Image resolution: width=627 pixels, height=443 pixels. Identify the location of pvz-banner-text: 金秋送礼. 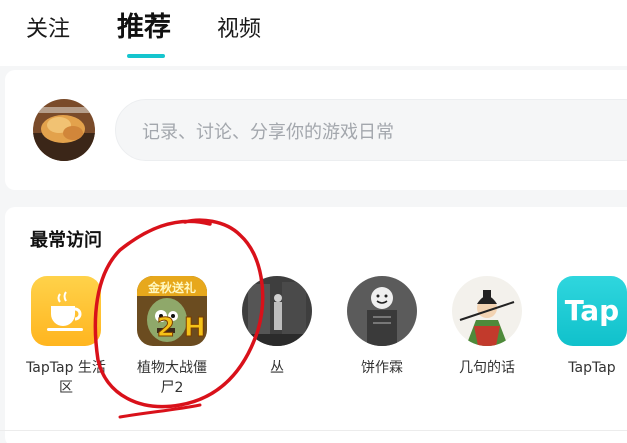
(171, 287).